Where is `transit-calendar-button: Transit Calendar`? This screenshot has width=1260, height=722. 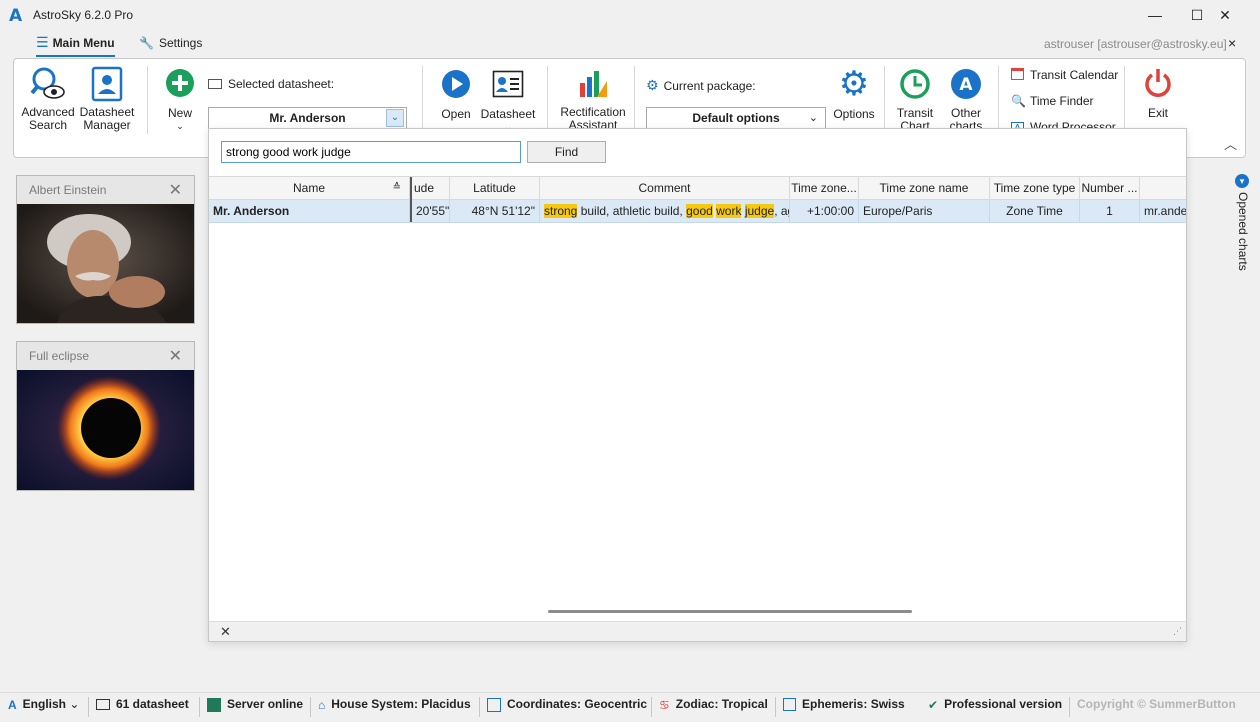 transit-calendar-button: Transit Calendar is located at coordinates (1064, 75).